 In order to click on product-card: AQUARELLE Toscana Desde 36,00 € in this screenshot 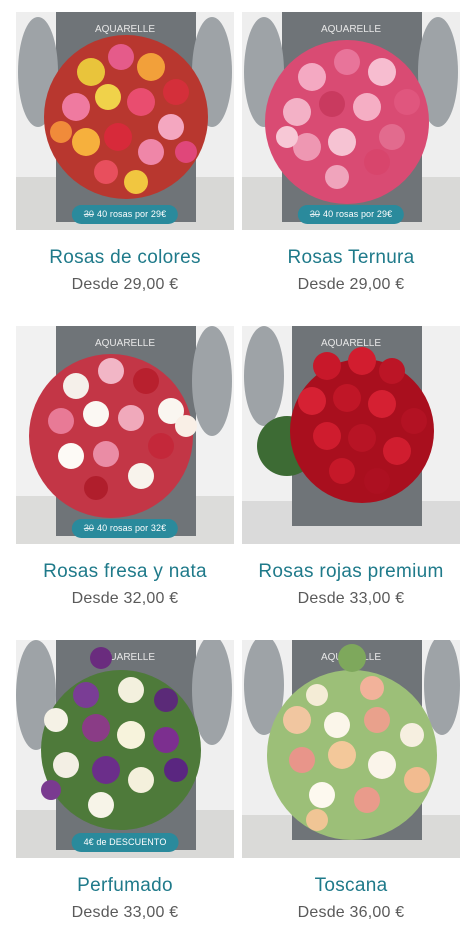, I will do `click(351, 785)`.